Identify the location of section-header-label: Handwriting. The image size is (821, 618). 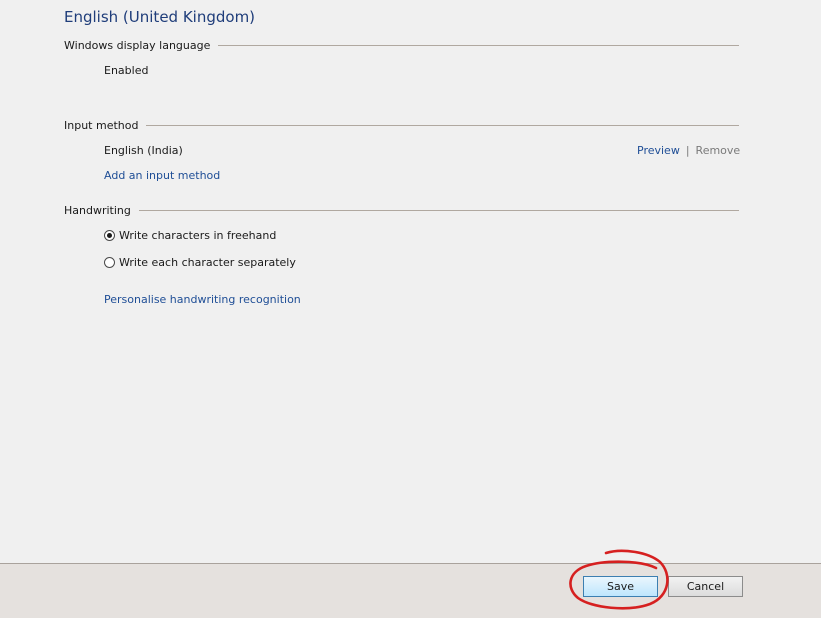
(97, 210).